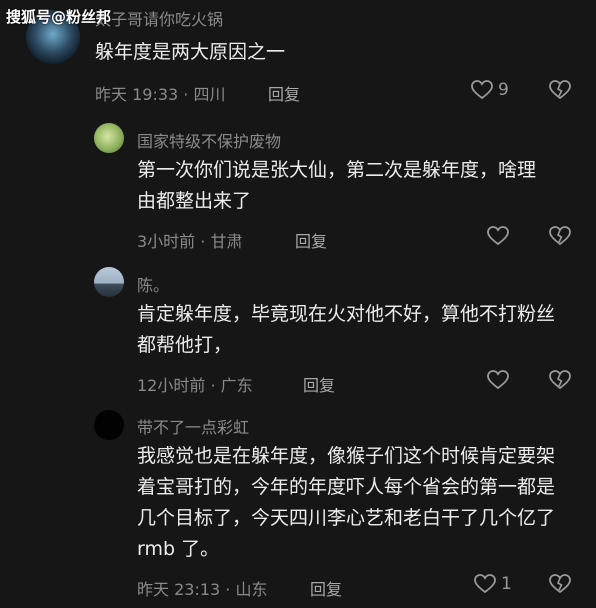 The height and width of the screenshot is (608, 596). I want to click on comment-username: 陈。, so click(153, 284).